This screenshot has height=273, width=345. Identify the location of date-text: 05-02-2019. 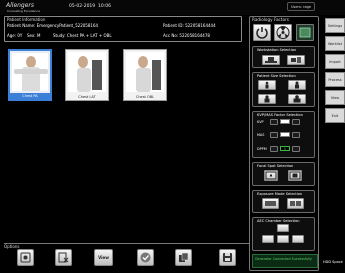
(82, 6).